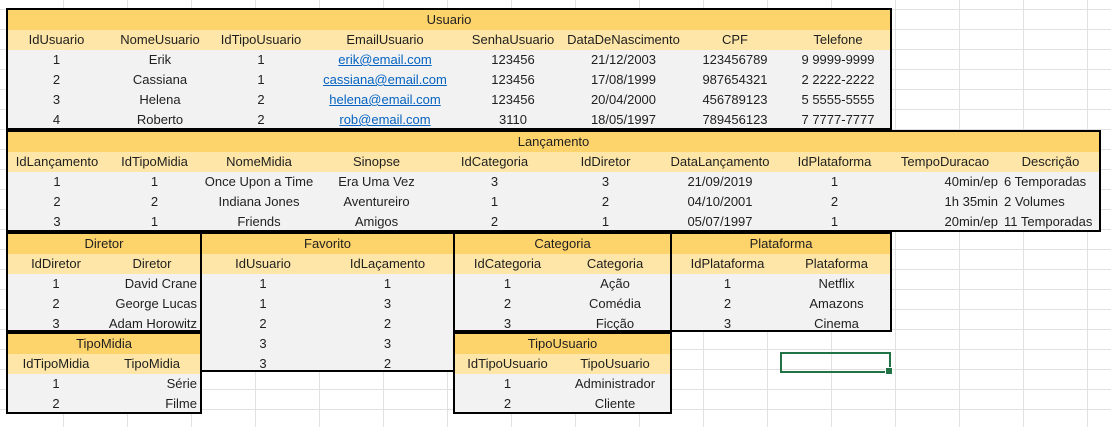 The height and width of the screenshot is (427, 1111). I want to click on table-cell: 1h 35min, so click(945, 202).